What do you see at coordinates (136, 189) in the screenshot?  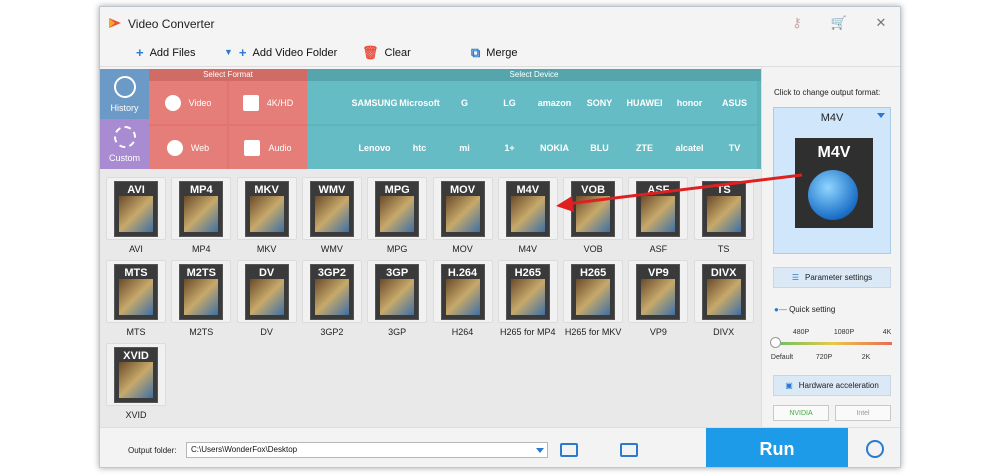 I see `format-box-label: AVI` at bounding box center [136, 189].